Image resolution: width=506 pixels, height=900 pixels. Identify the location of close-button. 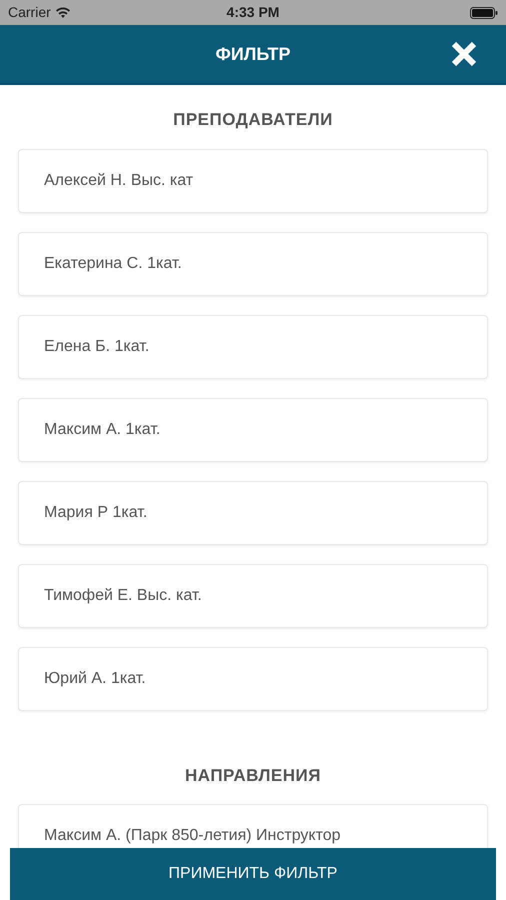
(464, 54).